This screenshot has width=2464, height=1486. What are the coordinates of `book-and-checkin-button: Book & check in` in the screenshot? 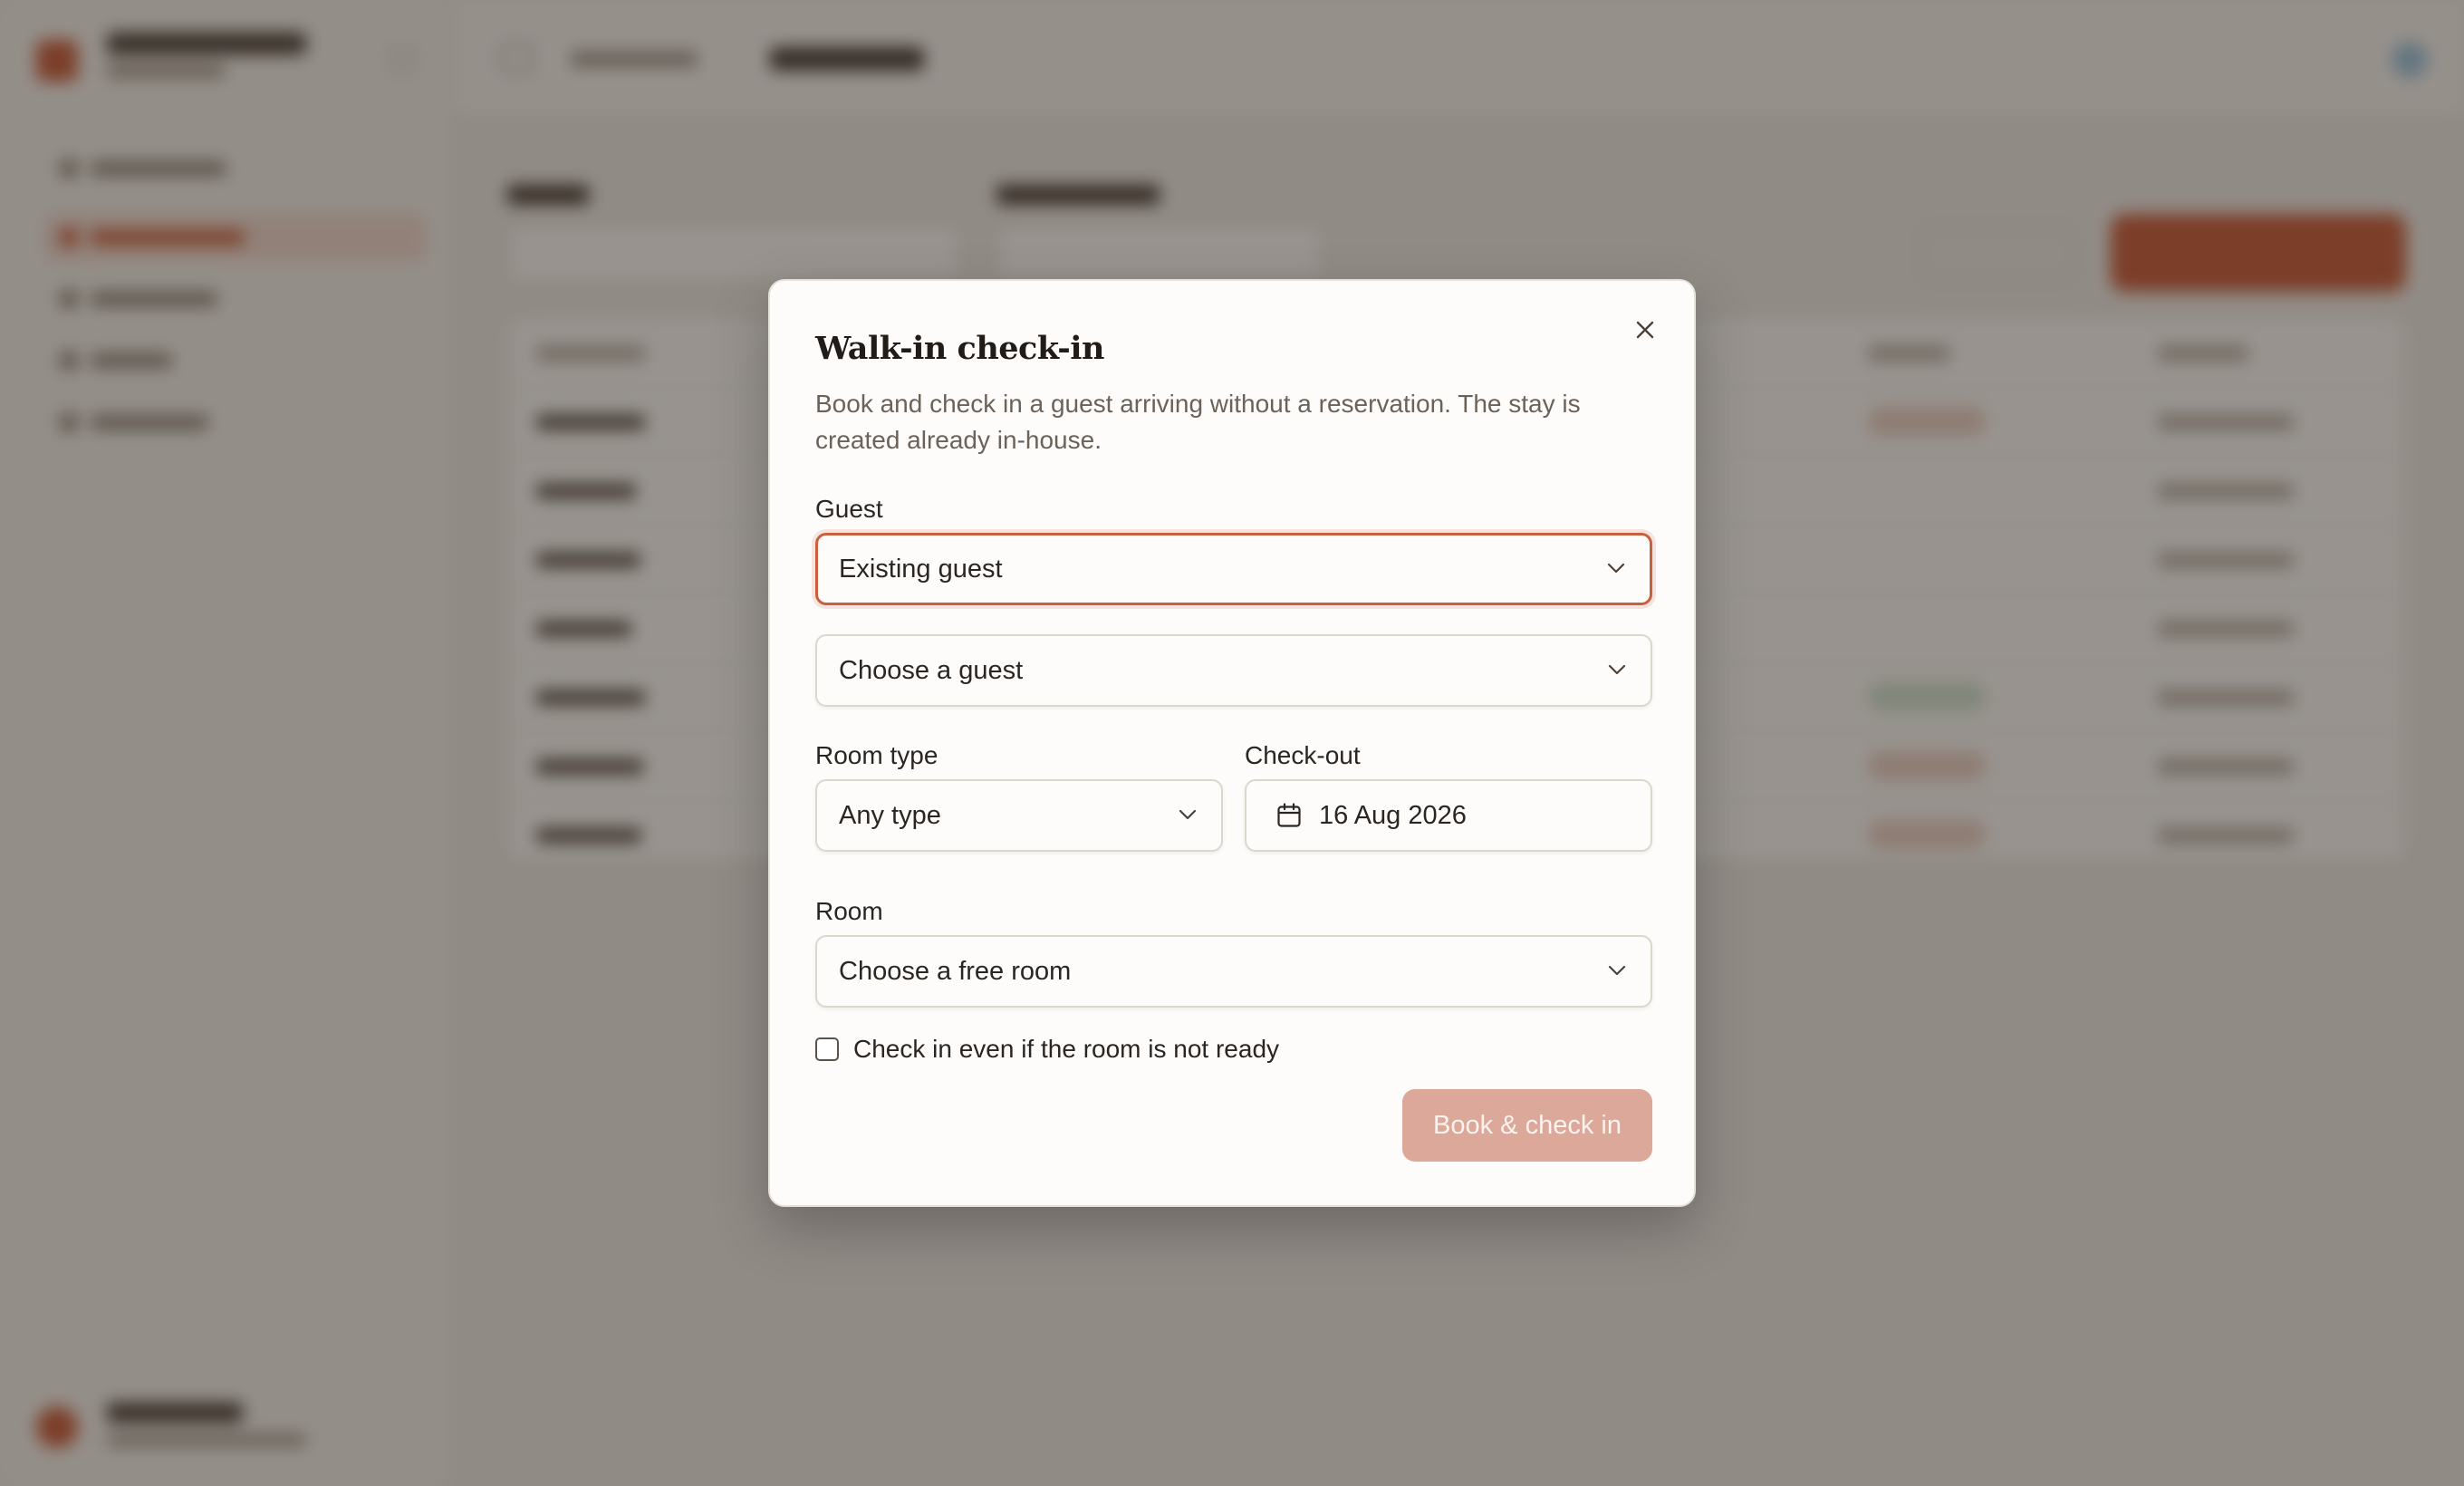 It's located at (1527, 1126).